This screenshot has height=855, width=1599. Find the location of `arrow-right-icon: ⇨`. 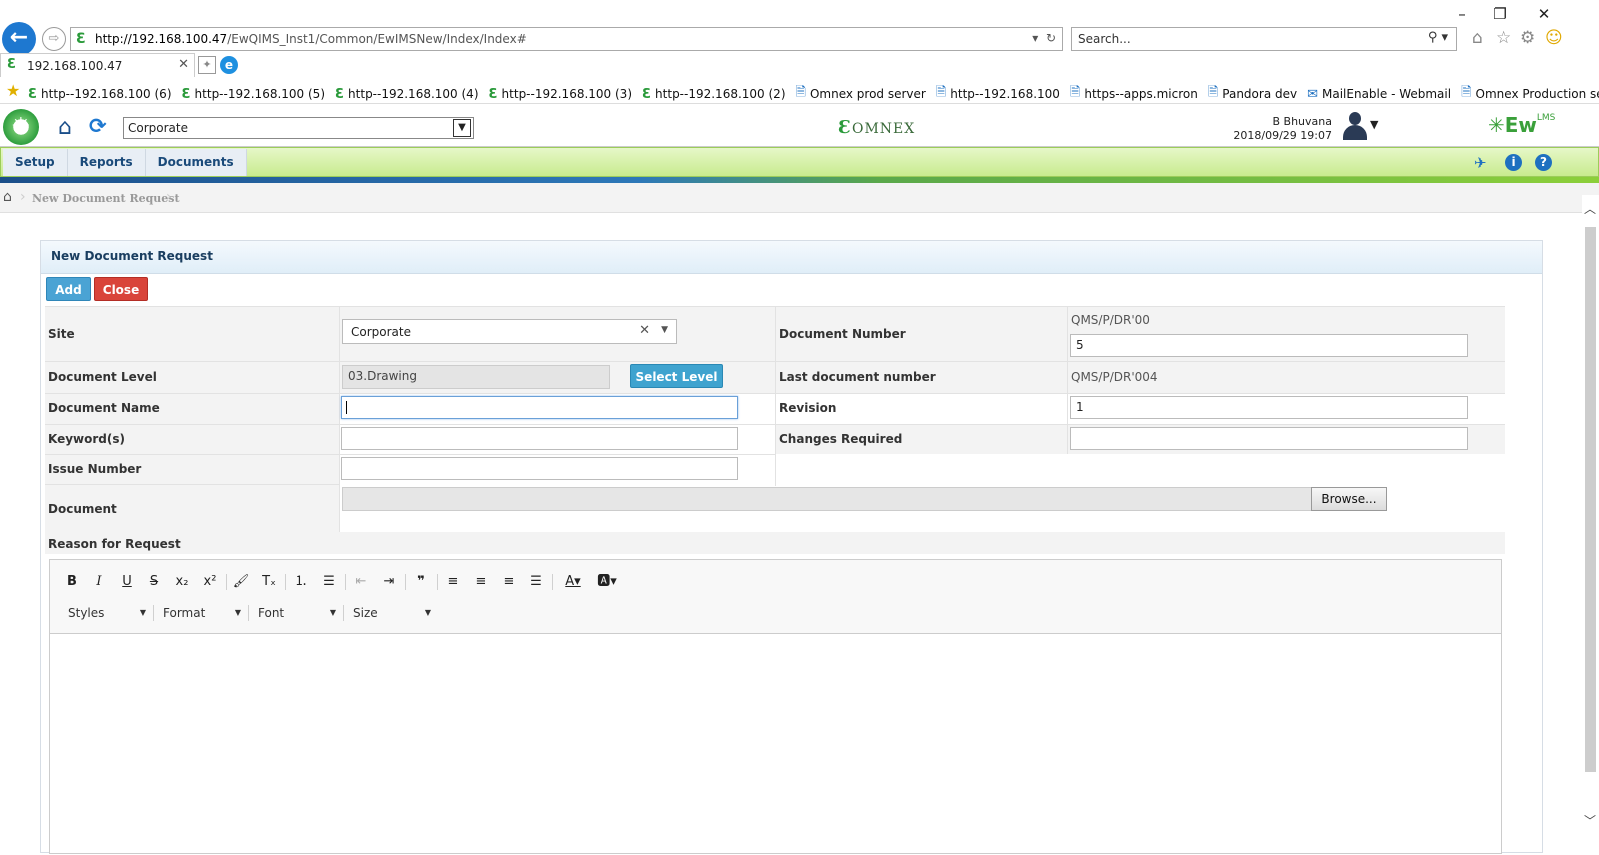

arrow-right-icon: ⇨ is located at coordinates (54, 38).